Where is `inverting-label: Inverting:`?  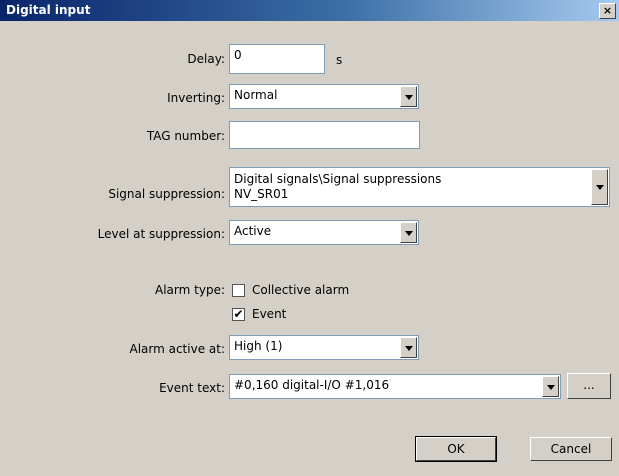 inverting-label: Inverting: is located at coordinates (196, 98).